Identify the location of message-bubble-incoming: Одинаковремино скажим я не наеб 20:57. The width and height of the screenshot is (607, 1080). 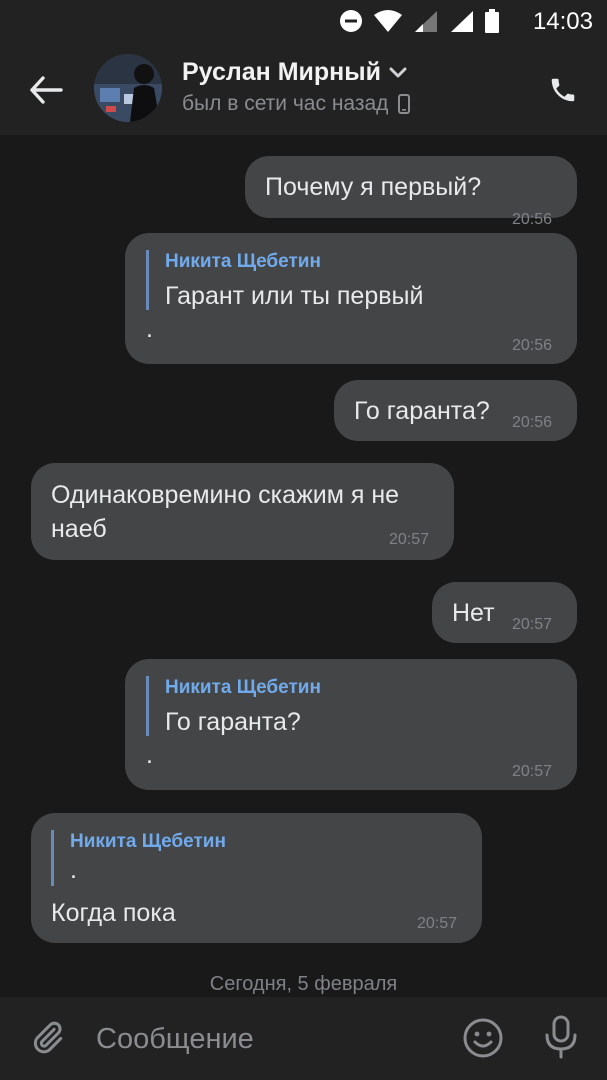
(242, 511).